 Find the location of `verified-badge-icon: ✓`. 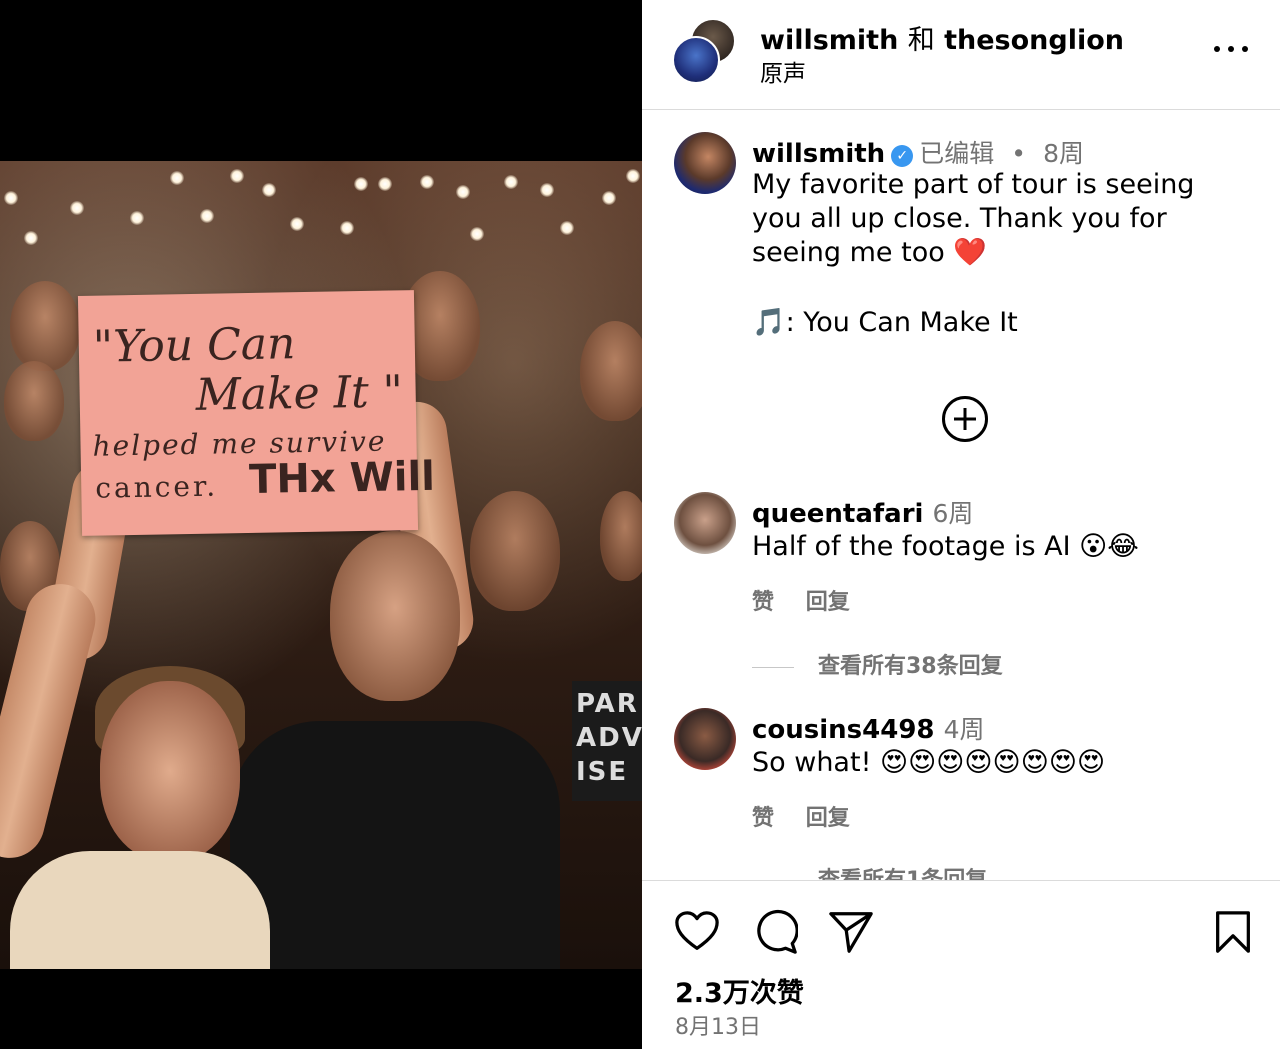

verified-badge-icon: ✓ is located at coordinates (902, 156).